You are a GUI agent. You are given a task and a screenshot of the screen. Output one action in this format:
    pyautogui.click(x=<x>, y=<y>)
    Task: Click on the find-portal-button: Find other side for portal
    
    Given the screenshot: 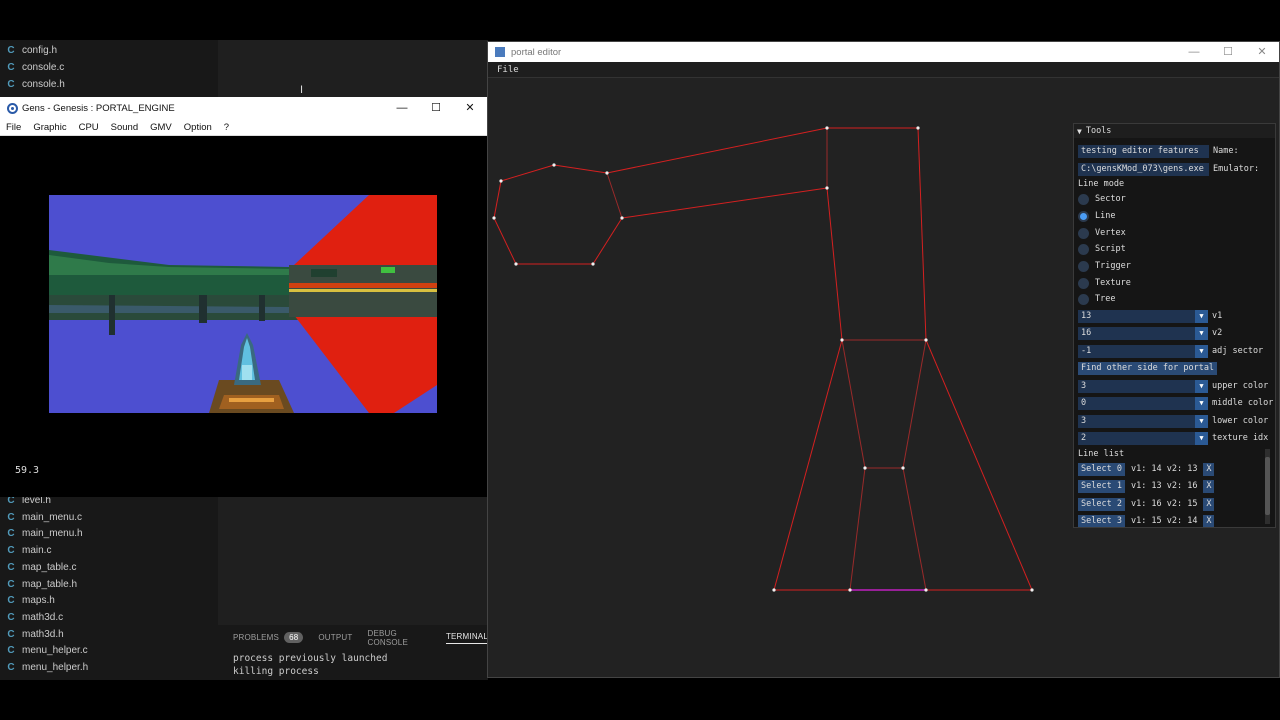 What is the action you would take?
    pyautogui.click(x=1148, y=368)
    